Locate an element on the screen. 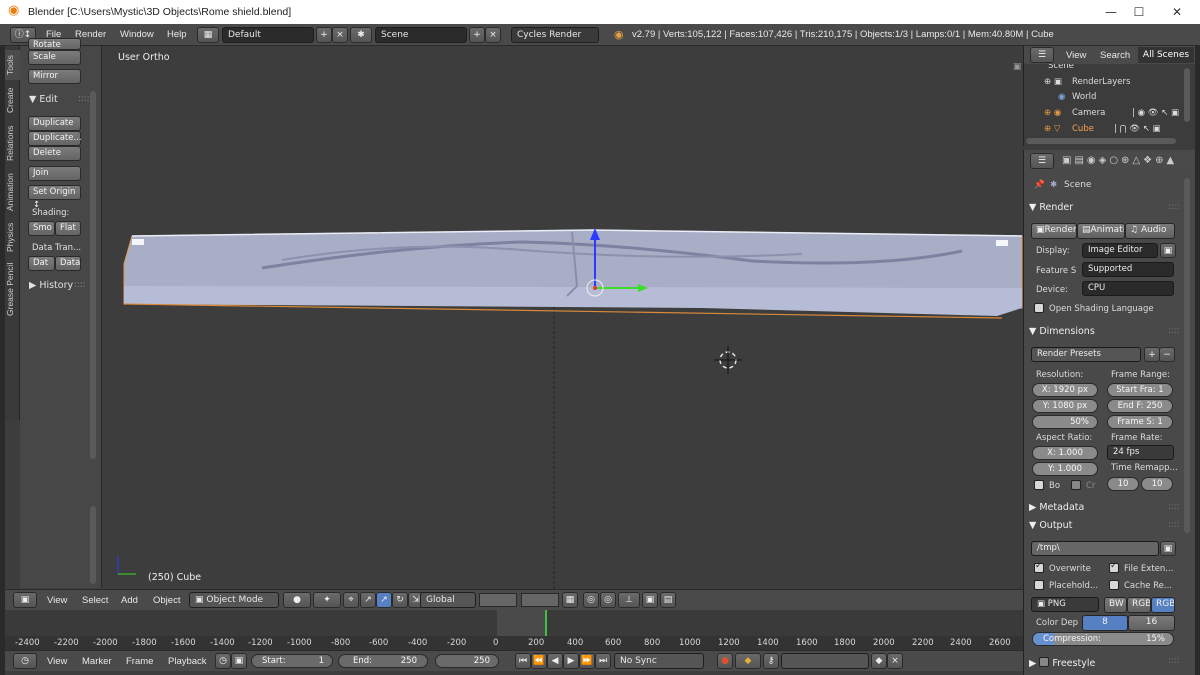 This screenshot has width=1200, height=675. outliner-item-scene: Scene is located at coordinates (1061, 67).